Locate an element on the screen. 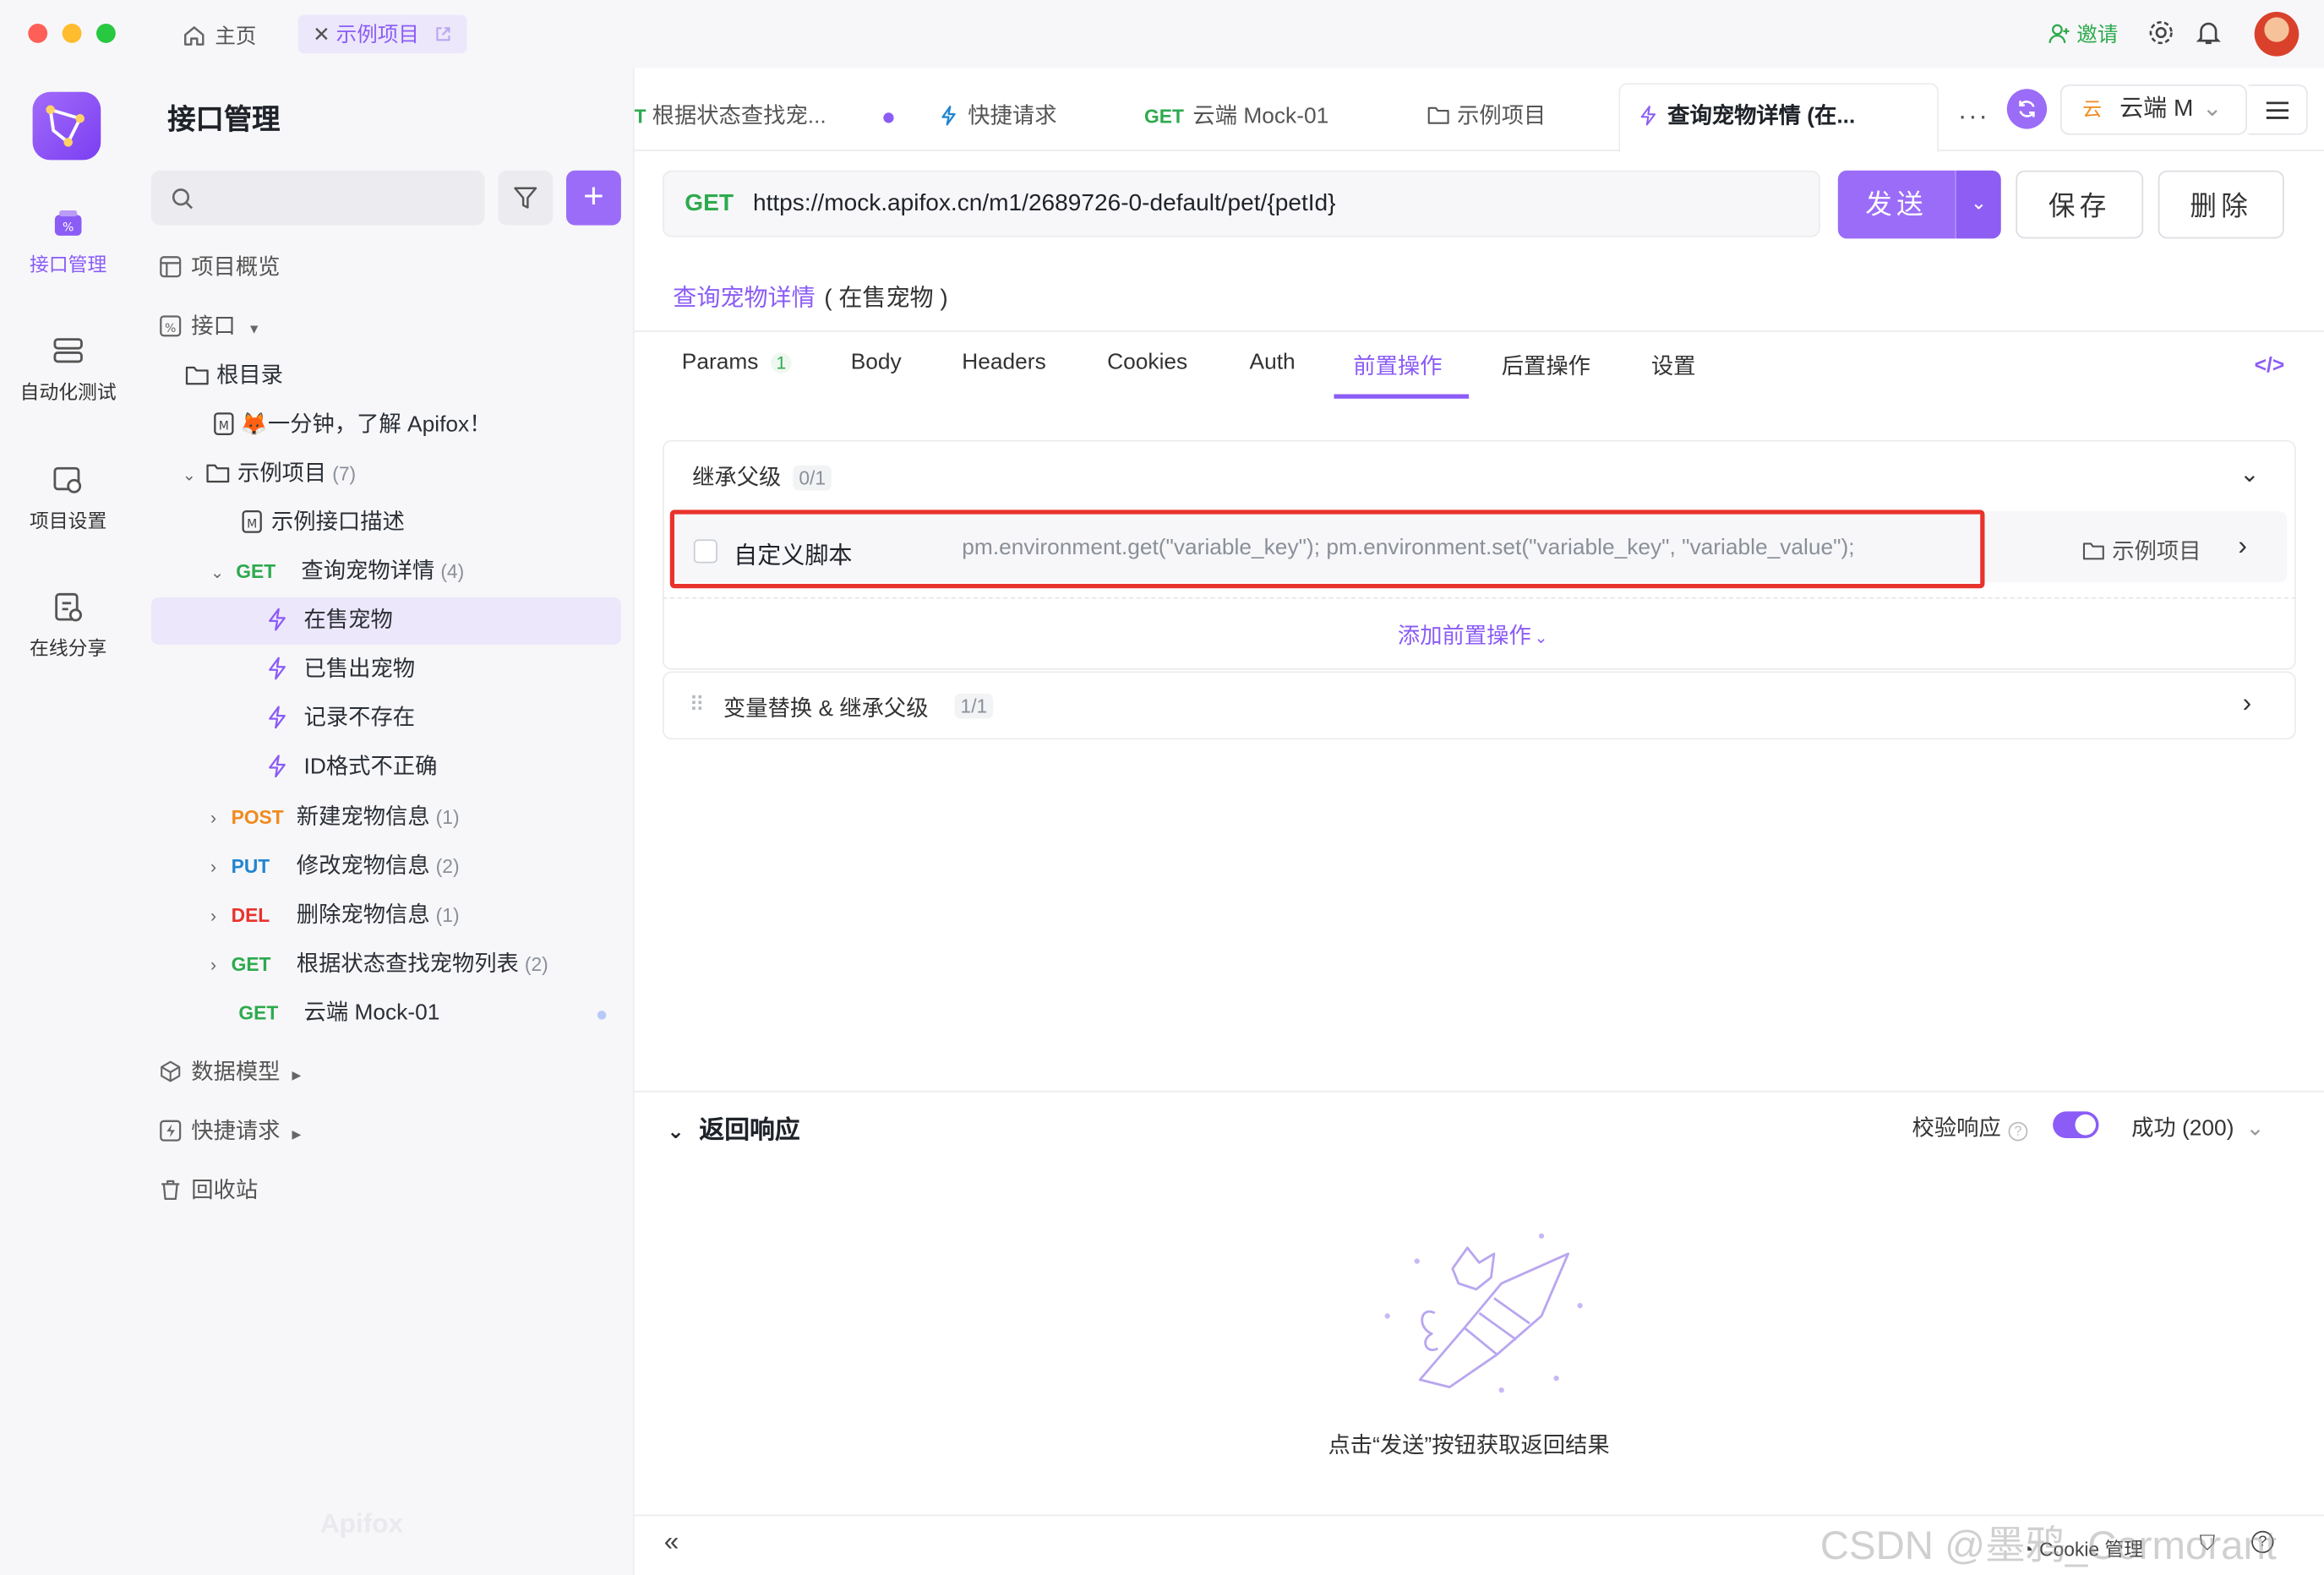 This screenshot has height=1575, width=2324. search-input is located at coordinates (317, 198).